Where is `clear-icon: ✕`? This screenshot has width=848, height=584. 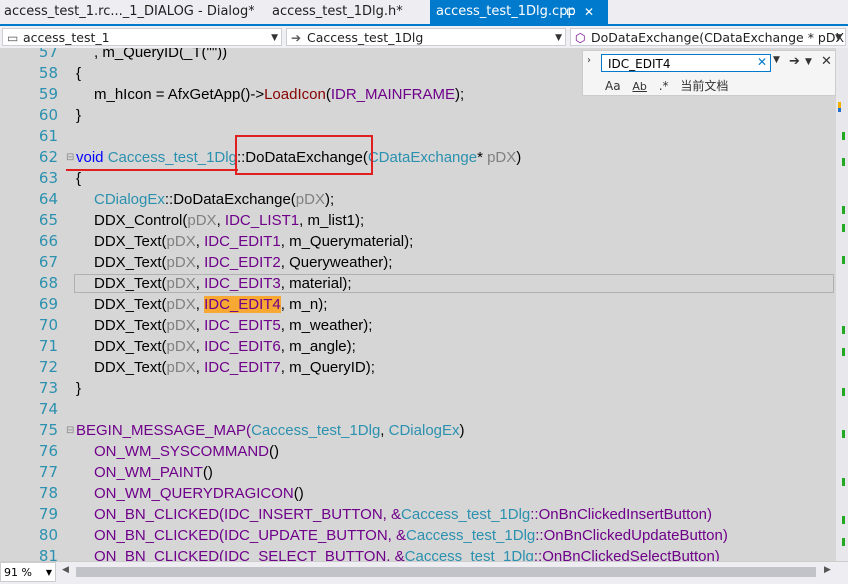
clear-icon: ✕ is located at coordinates (762, 62).